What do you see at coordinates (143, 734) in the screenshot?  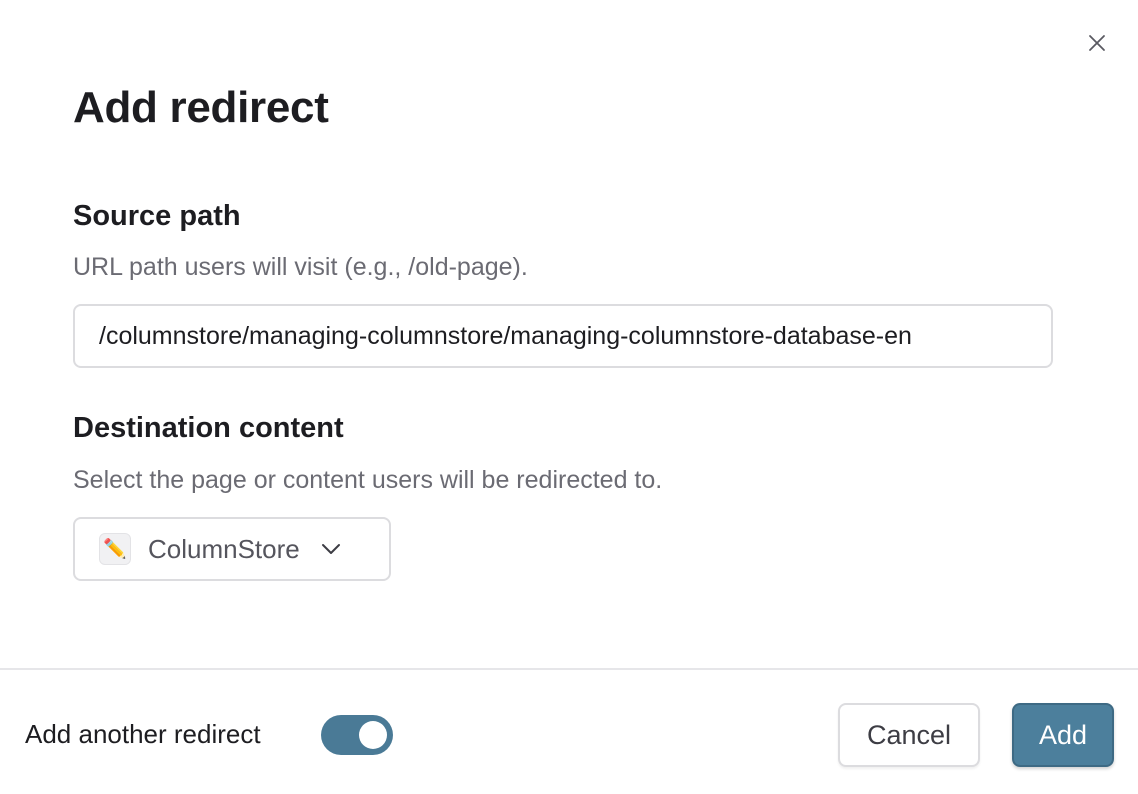 I see `add-another-redirect-label: Add another redirect` at bounding box center [143, 734].